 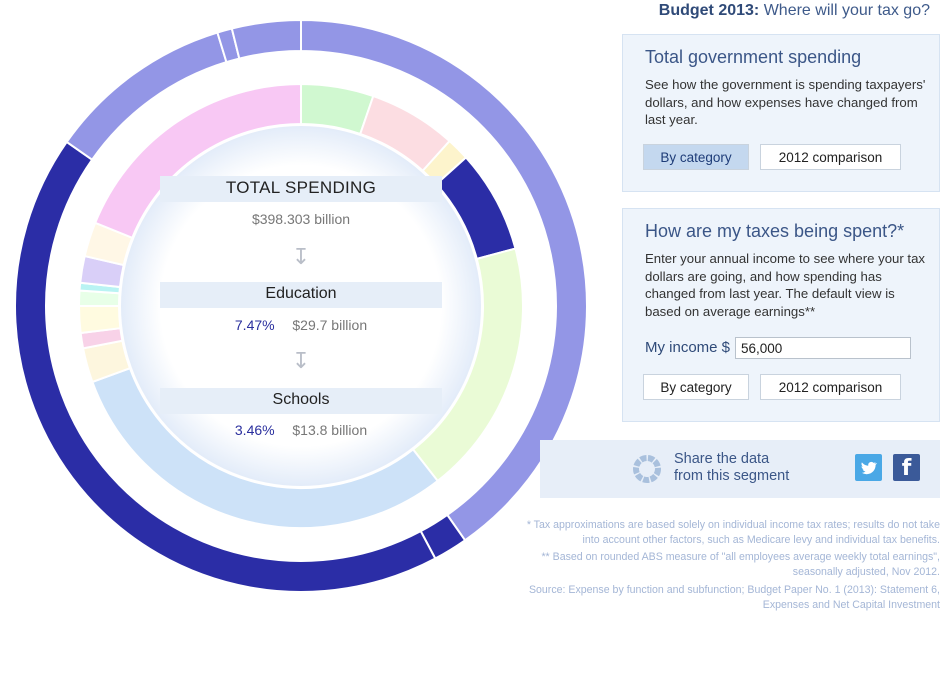 I want to click on taxes-by-category-button: By category, so click(x=696, y=387).